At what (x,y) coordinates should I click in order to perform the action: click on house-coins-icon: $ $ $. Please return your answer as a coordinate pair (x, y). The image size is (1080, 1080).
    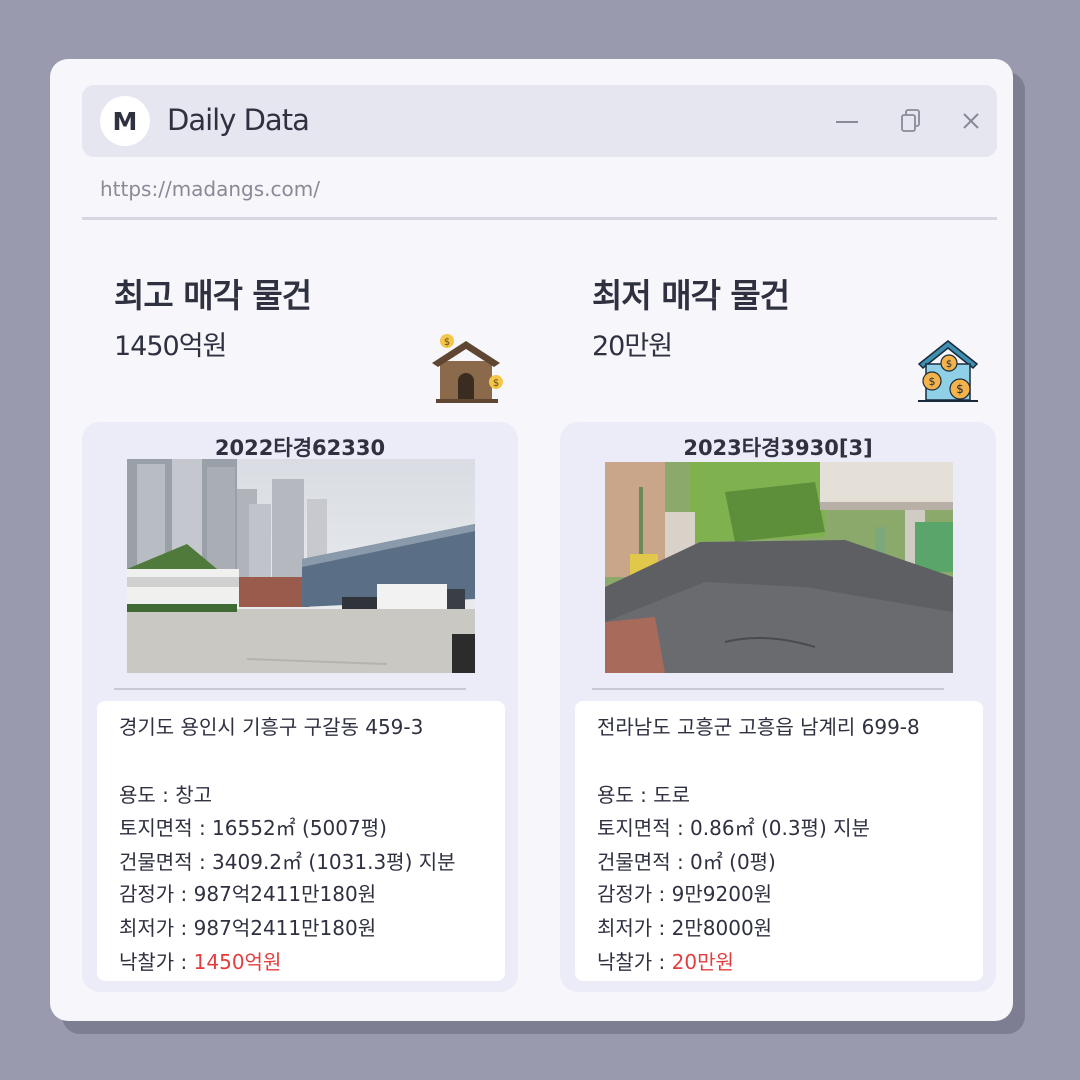
    Looking at the image, I should click on (948, 371).